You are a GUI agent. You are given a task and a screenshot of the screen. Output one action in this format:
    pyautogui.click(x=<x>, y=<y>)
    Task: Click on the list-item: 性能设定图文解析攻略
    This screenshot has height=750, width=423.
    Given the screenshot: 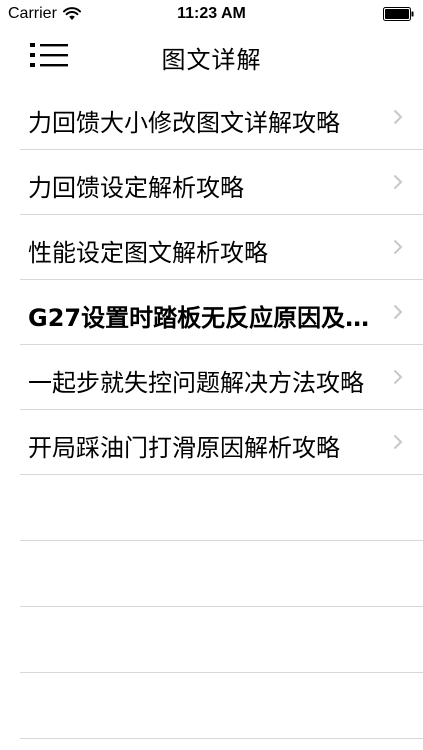 What is the action you would take?
    pyautogui.click(x=221, y=247)
    